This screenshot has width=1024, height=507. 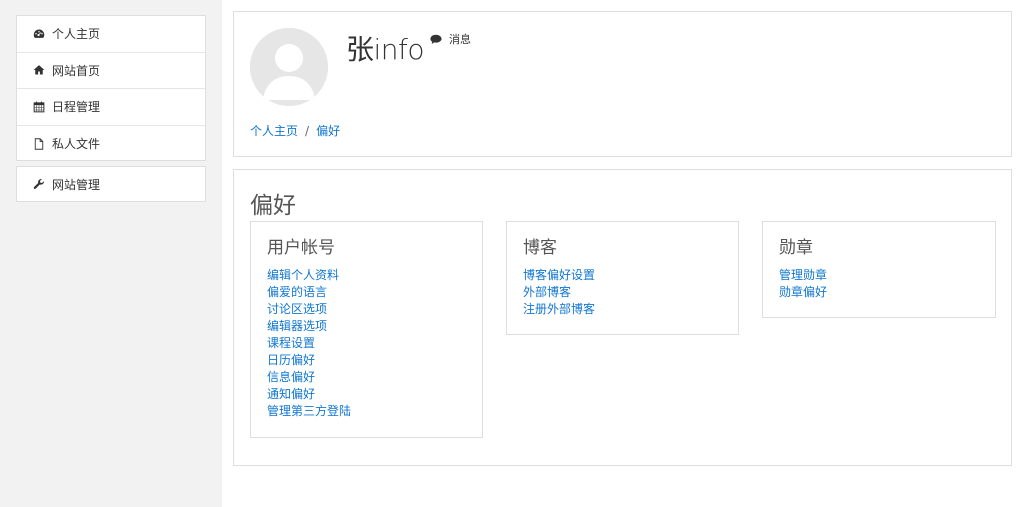 I want to click on category-blog: 博客 博客偏好设置 外部博客 注册外部博客, so click(x=622, y=278).